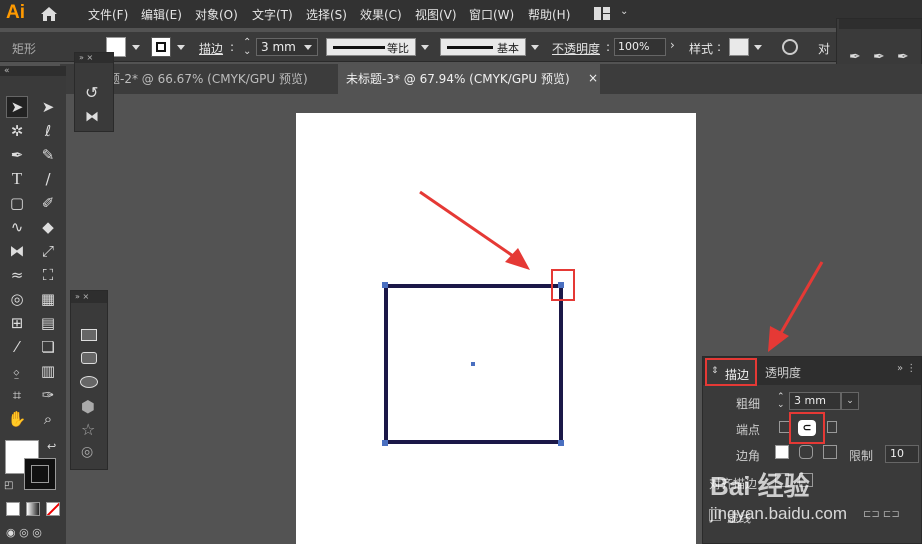 The width and height of the screenshot is (922, 544). Describe the element at coordinates (782, 452) in the screenshot. I see `miter-join-icon` at that location.